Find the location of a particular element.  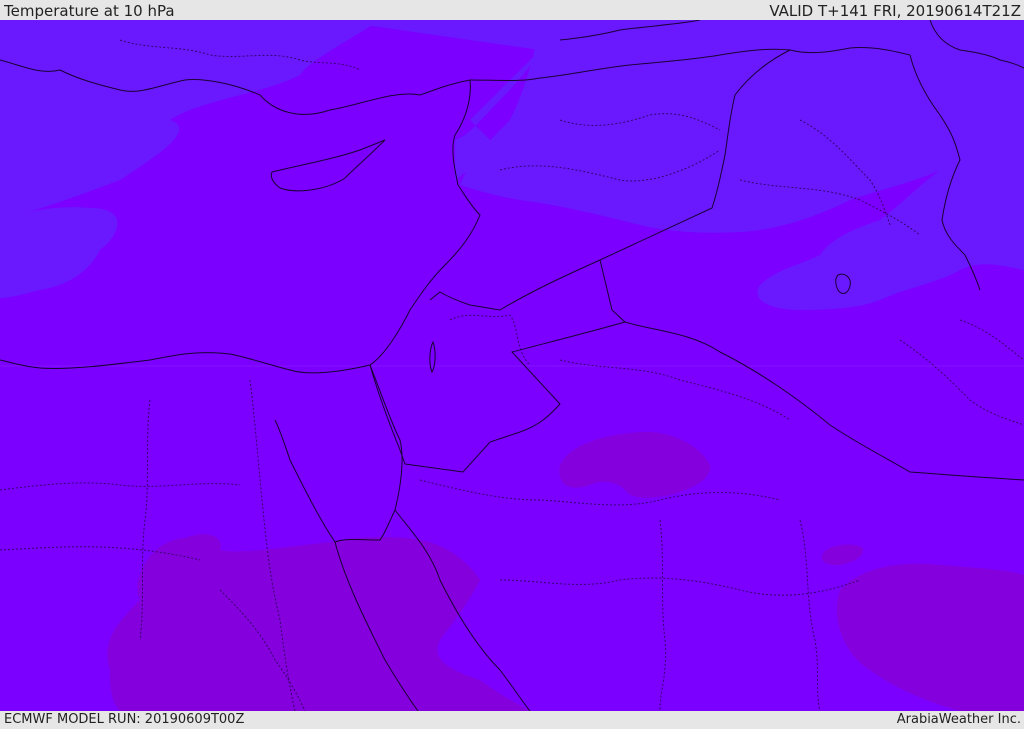

model-run: ECMWF MODEL RUN: 20190609T00Z is located at coordinates (124, 719).